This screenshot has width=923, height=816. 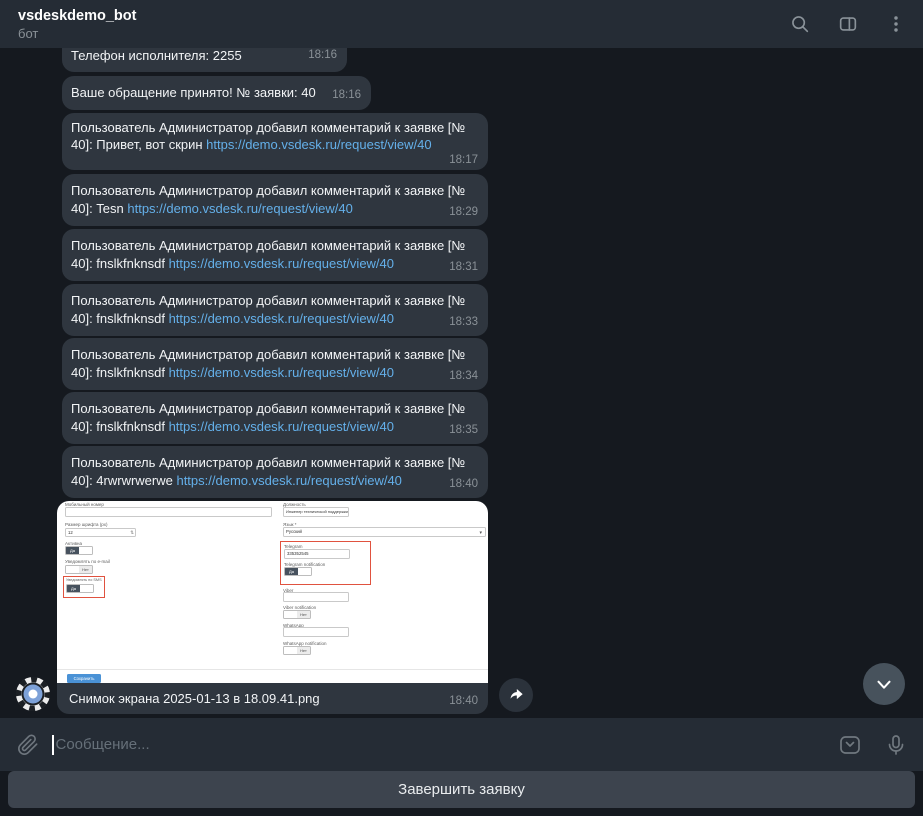 What do you see at coordinates (53, 744) in the screenshot?
I see `text-cursor` at bounding box center [53, 744].